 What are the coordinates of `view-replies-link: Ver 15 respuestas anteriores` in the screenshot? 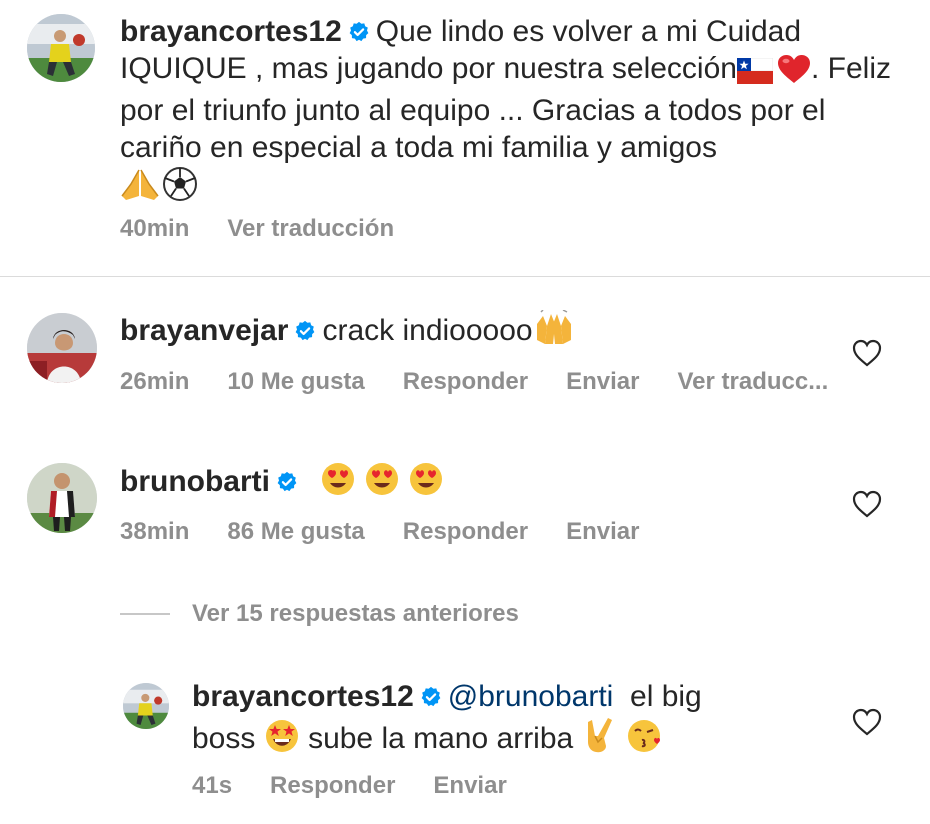 It's located at (355, 614).